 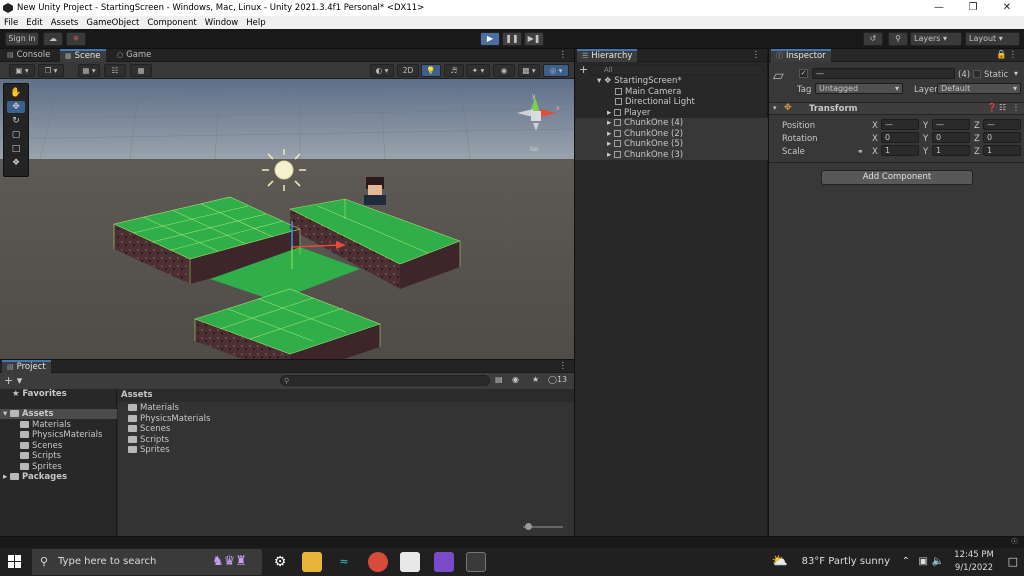 What do you see at coordinates (444, 562) in the screenshot?
I see `visual-studio-icon` at bounding box center [444, 562].